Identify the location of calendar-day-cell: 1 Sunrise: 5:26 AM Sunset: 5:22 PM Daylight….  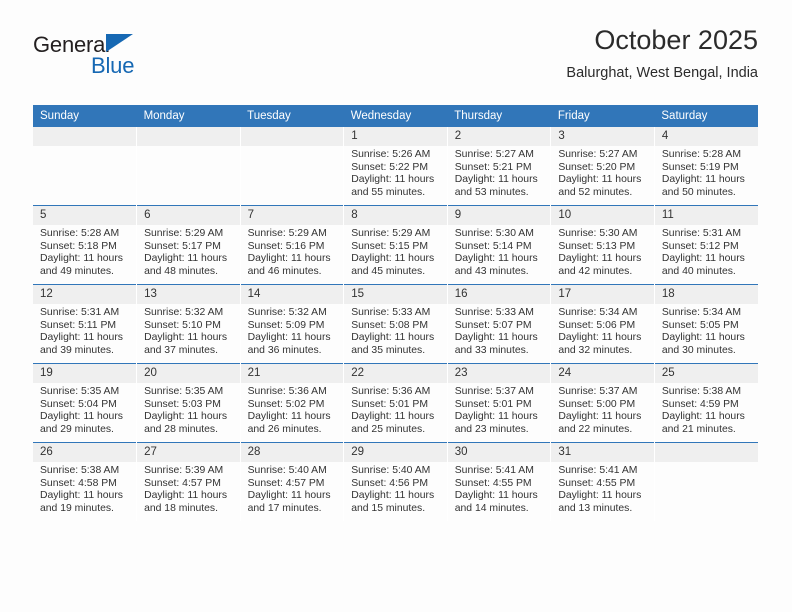
(395, 166).